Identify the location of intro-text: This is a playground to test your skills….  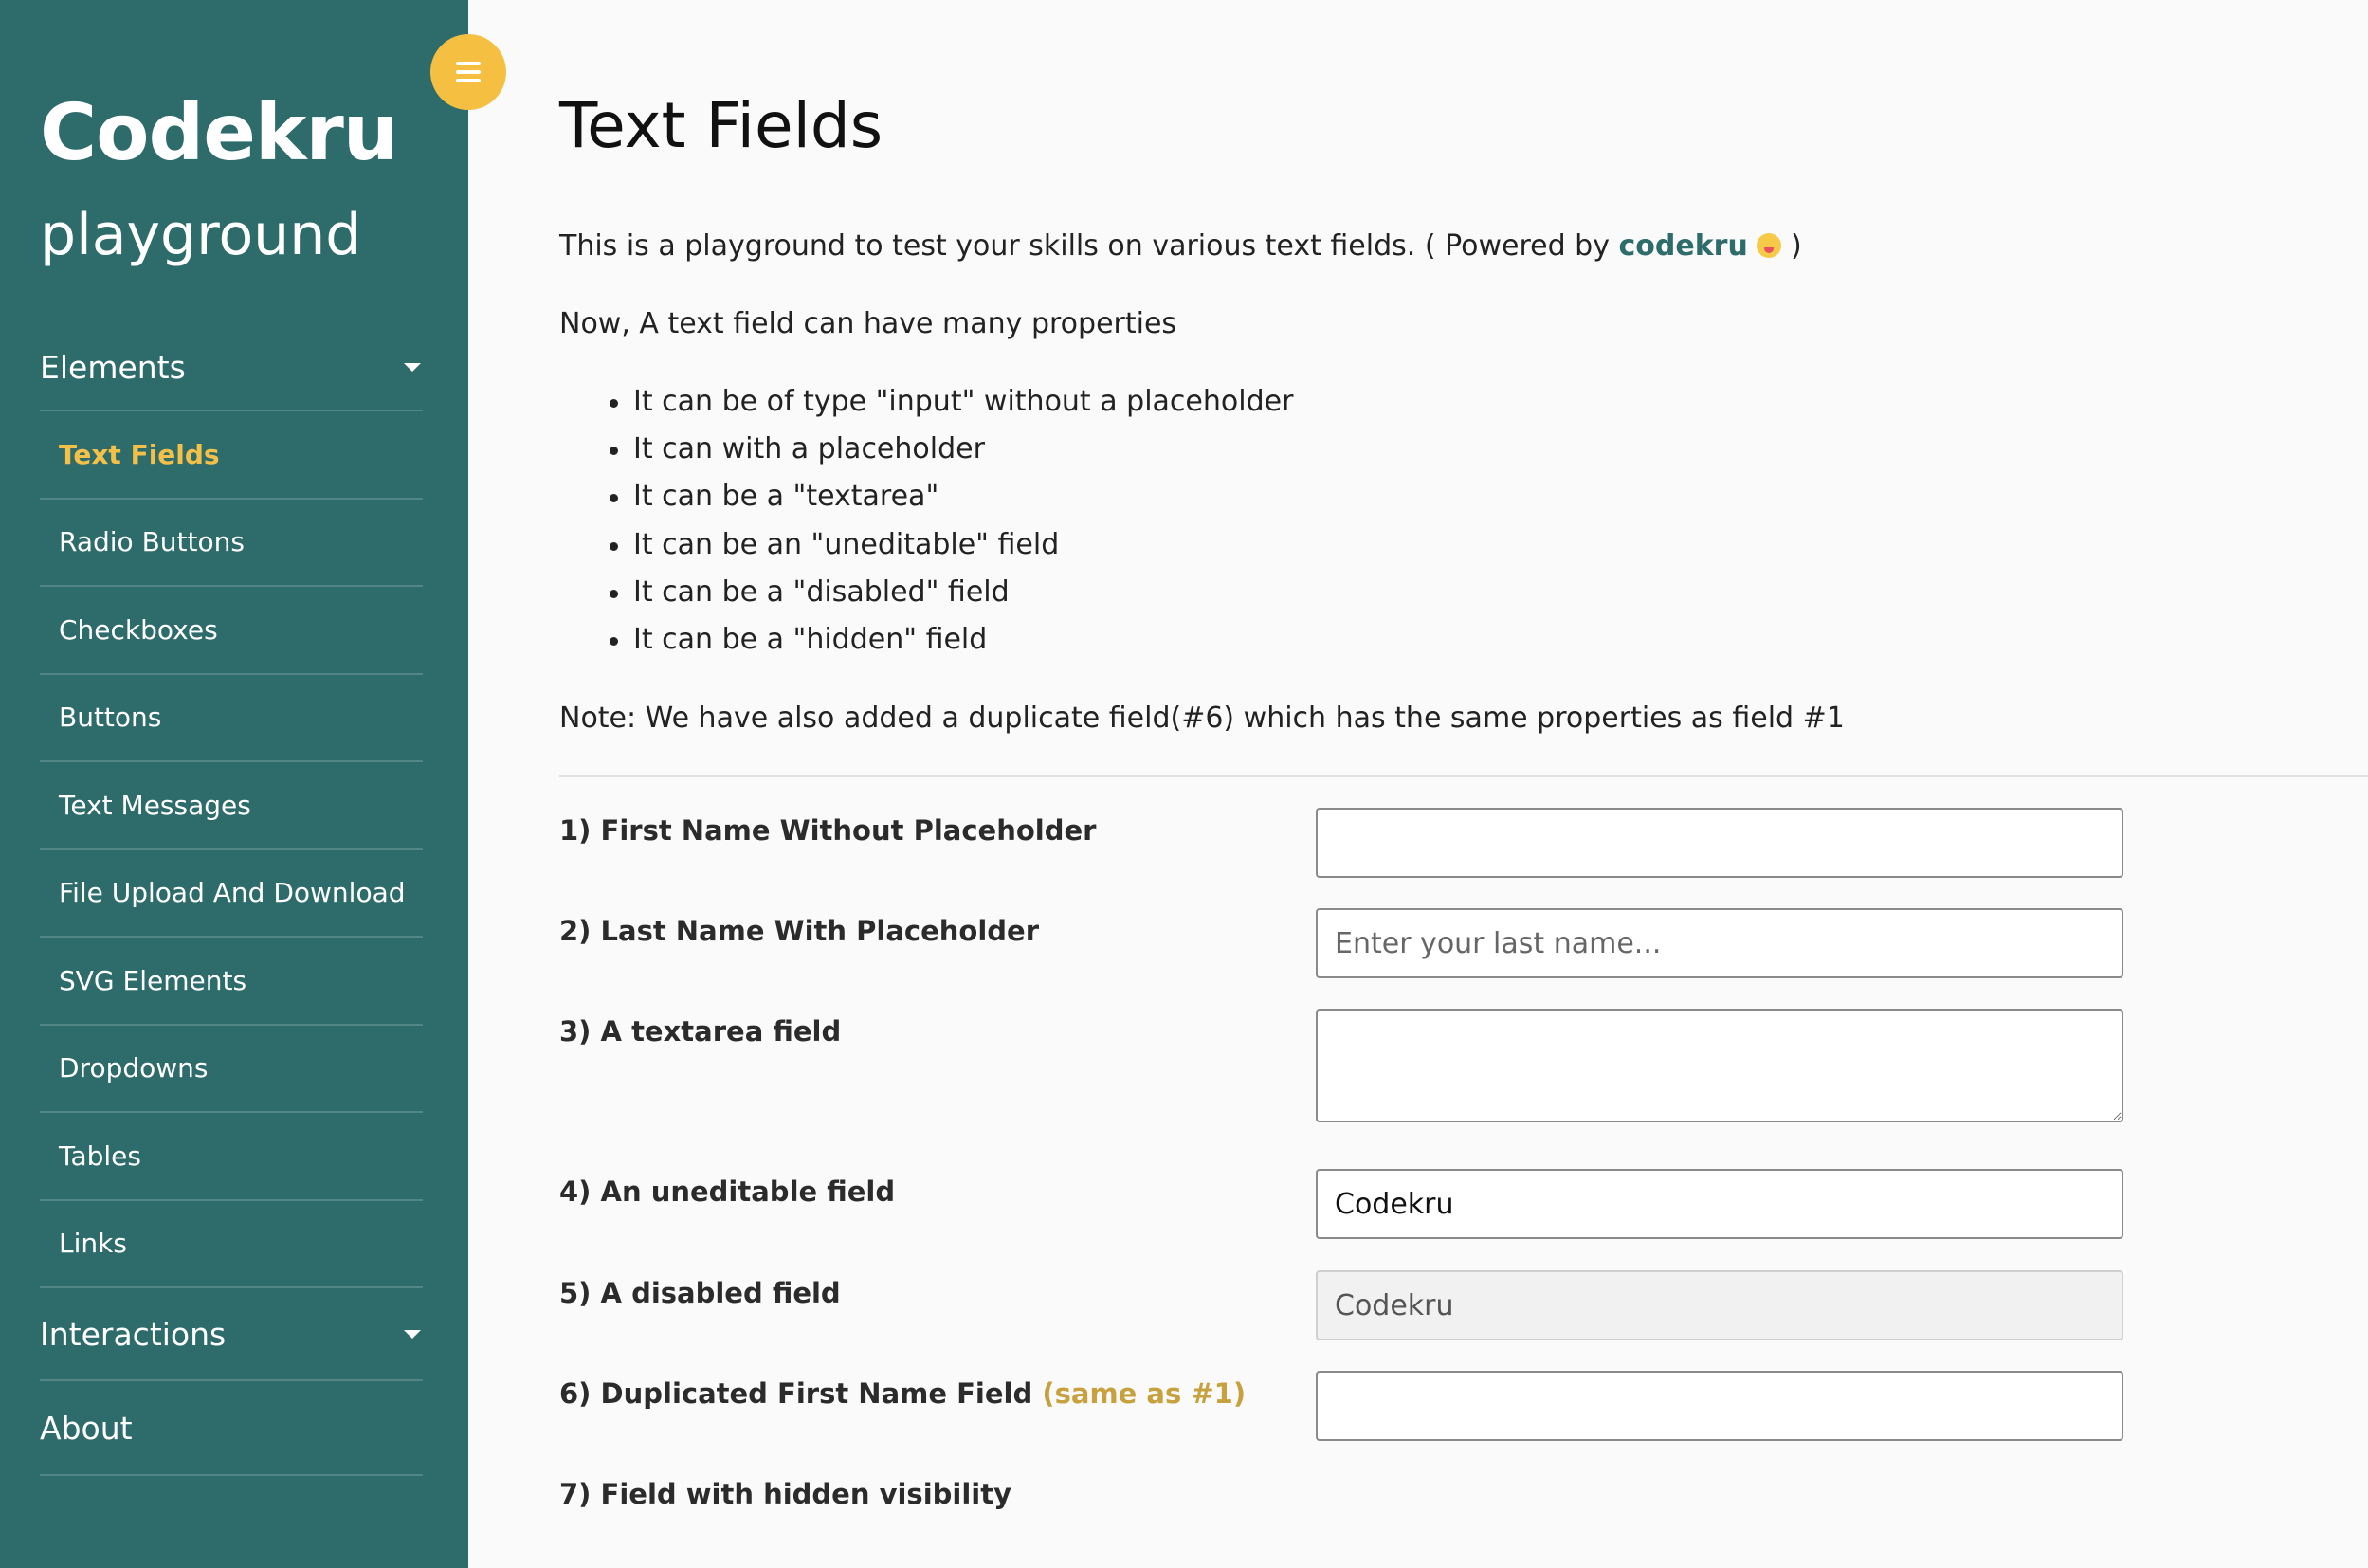
(1180, 246).